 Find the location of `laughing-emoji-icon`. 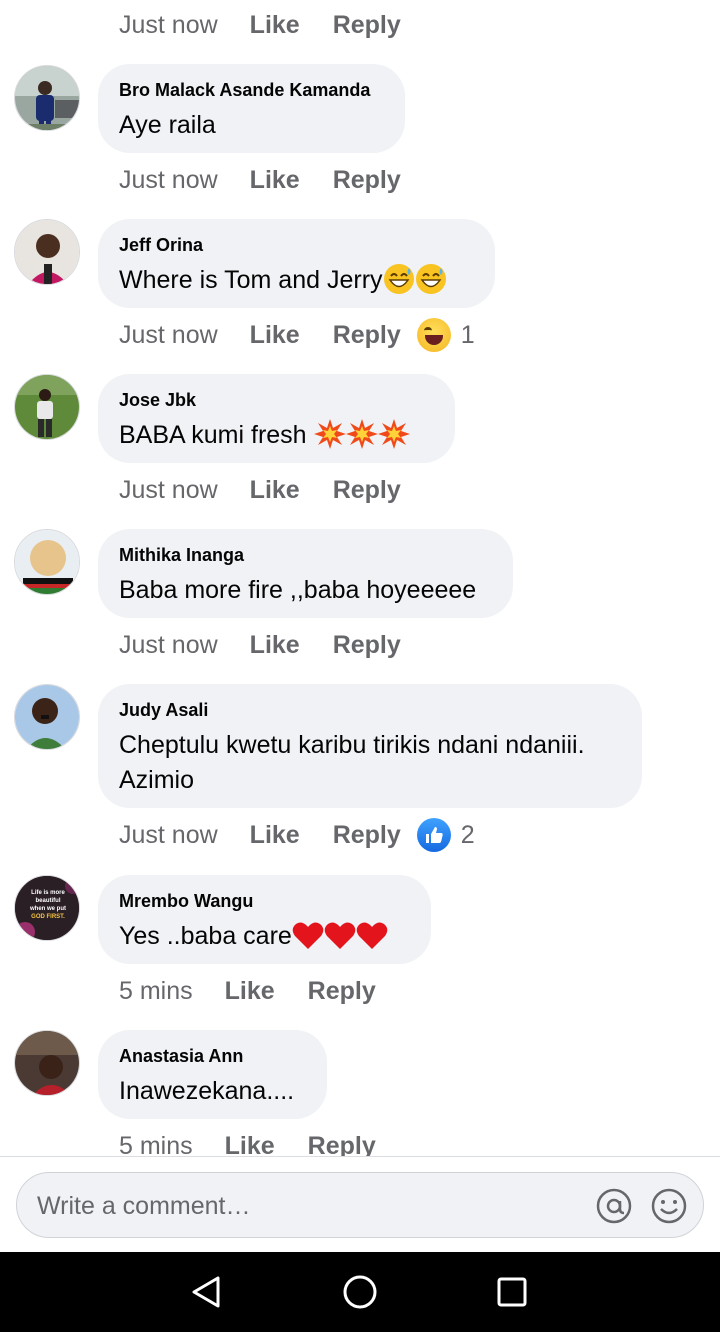

laughing-emoji-icon is located at coordinates (433, 335).